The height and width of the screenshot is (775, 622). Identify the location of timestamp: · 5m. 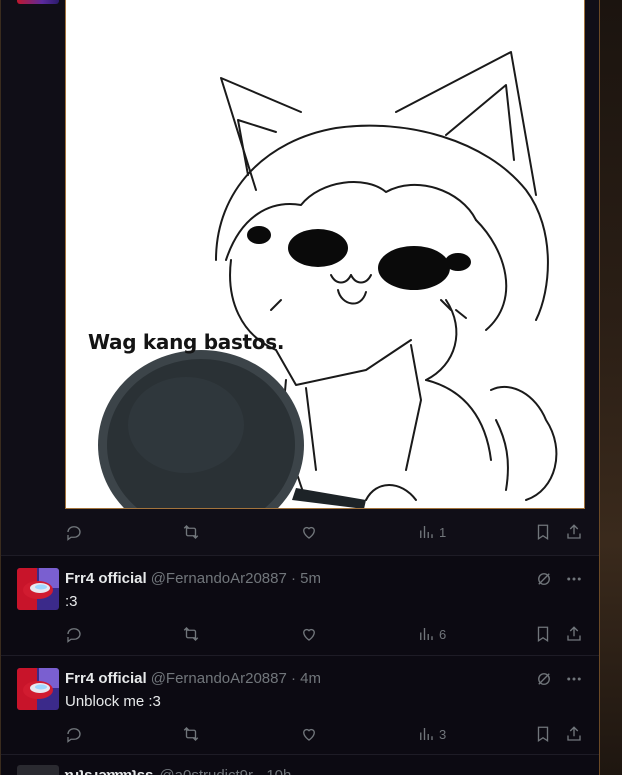
(306, 578).